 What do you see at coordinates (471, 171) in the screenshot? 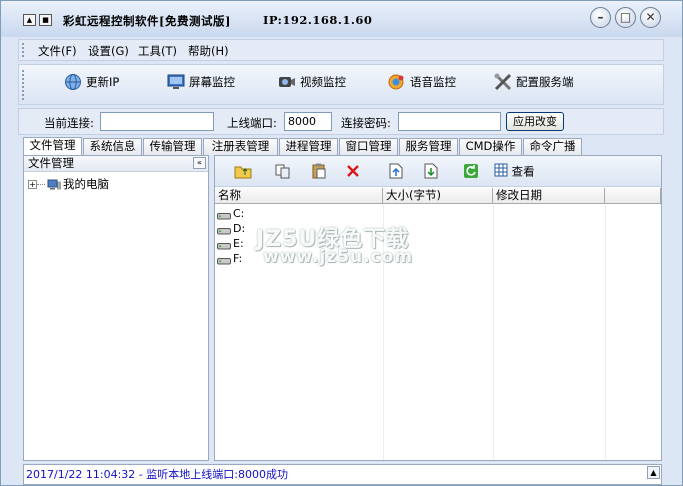
I see `refresh-icon` at bounding box center [471, 171].